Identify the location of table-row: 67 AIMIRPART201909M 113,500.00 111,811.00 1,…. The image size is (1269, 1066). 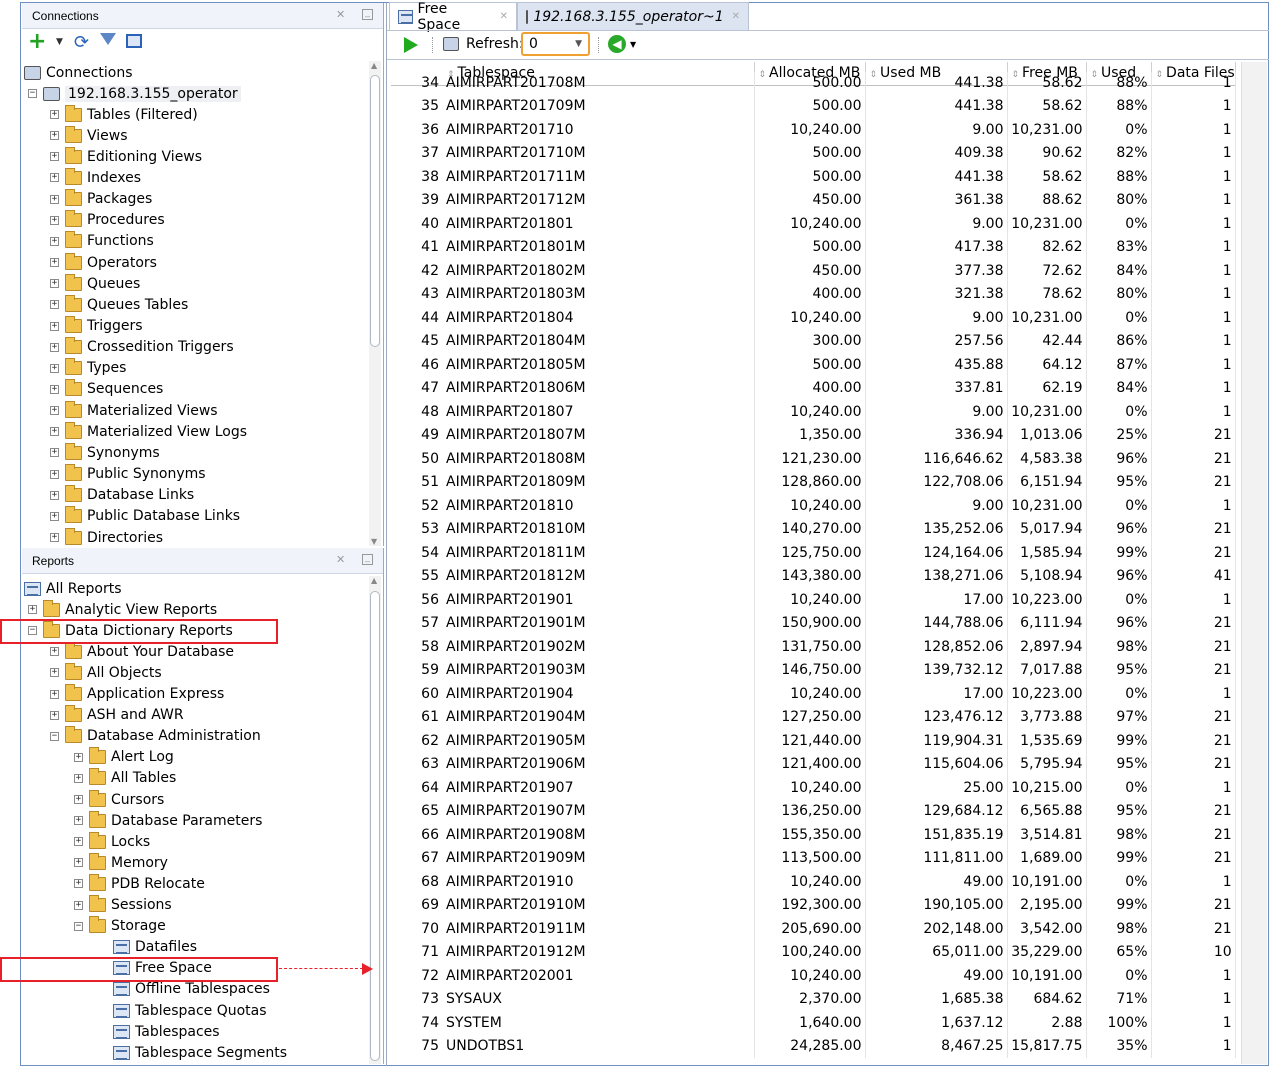
(813, 858).